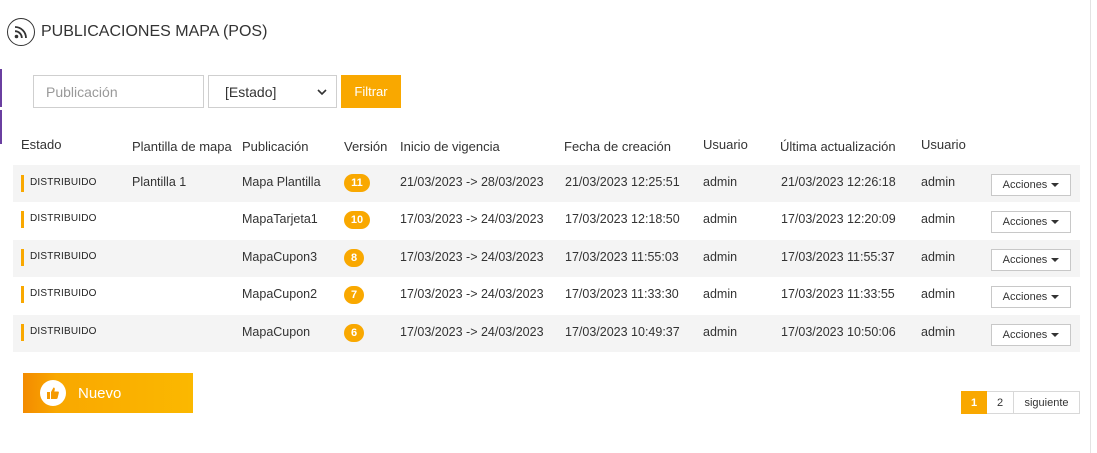  Describe the element at coordinates (371, 91) in the screenshot. I see `filter-button: Filtrar` at that location.